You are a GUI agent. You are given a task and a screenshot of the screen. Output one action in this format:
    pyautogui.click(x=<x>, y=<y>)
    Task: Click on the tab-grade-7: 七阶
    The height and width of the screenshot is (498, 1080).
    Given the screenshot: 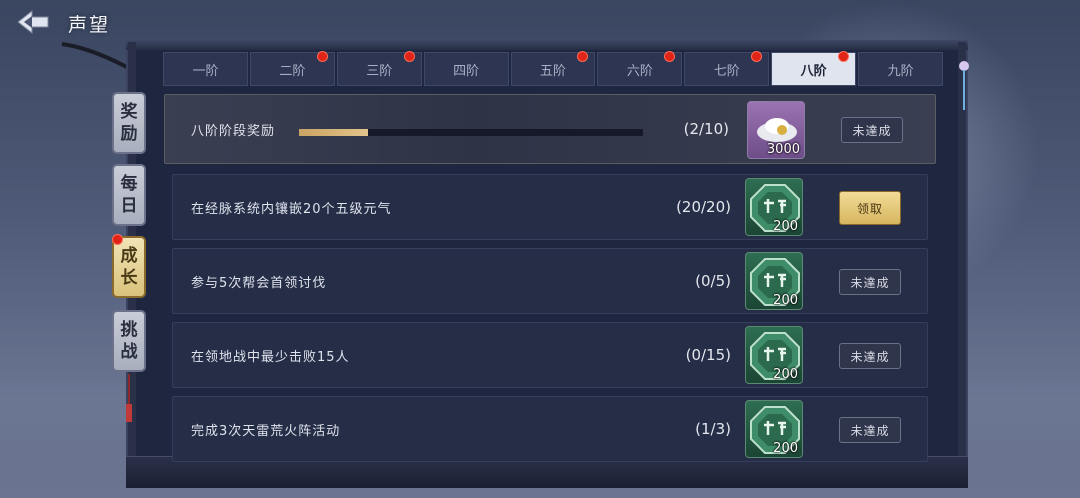 What is the action you would take?
    pyautogui.click(x=727, y=68)
    